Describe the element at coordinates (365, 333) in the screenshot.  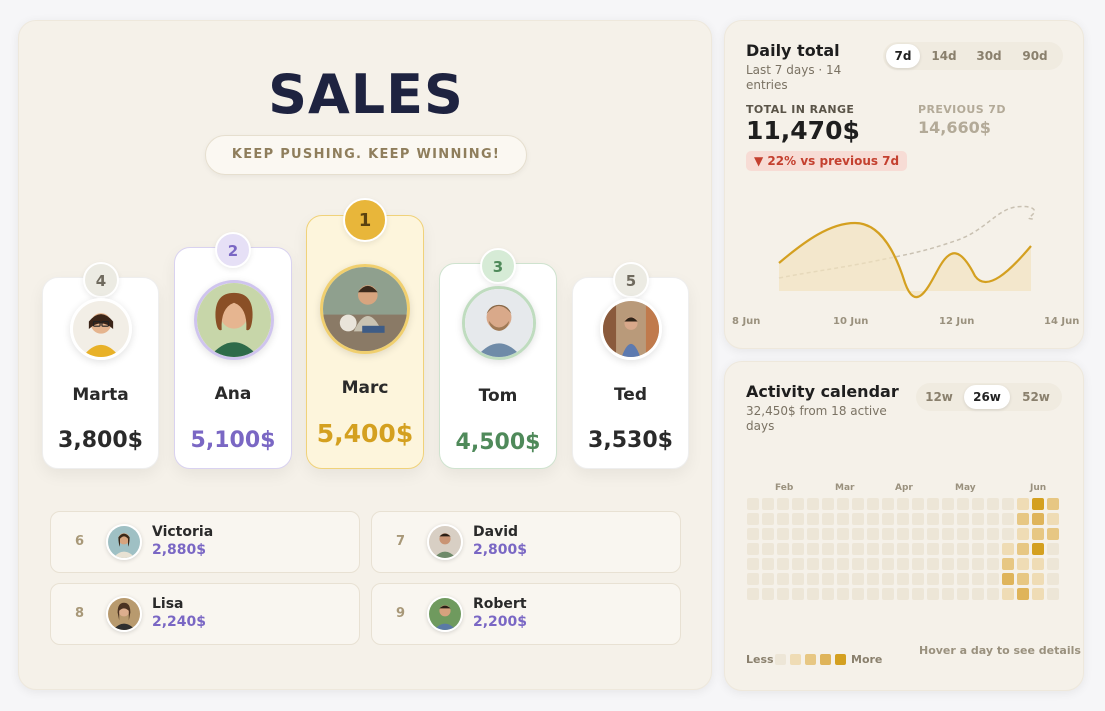
I see `podium-card-rank-1: 1 Marc 5,400$` at that location.